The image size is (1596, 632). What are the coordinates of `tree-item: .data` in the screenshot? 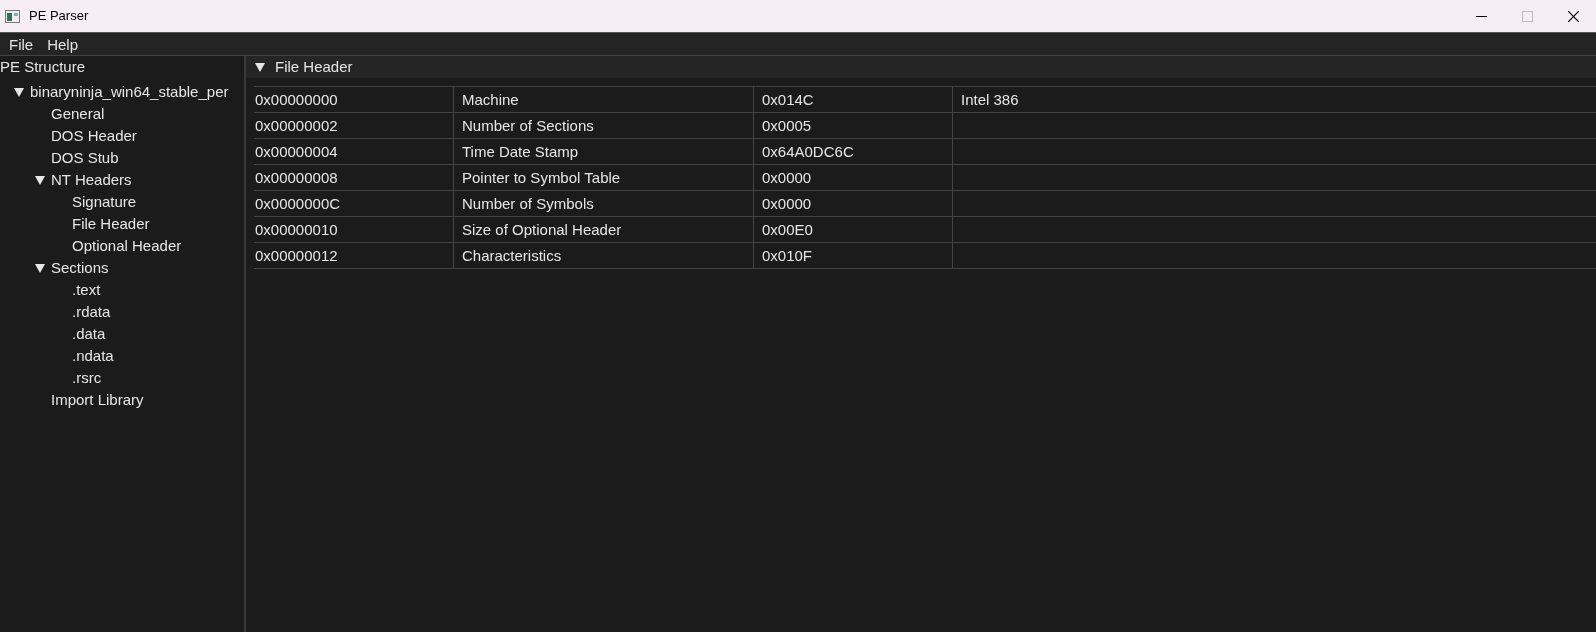 It's located at (89, 334).